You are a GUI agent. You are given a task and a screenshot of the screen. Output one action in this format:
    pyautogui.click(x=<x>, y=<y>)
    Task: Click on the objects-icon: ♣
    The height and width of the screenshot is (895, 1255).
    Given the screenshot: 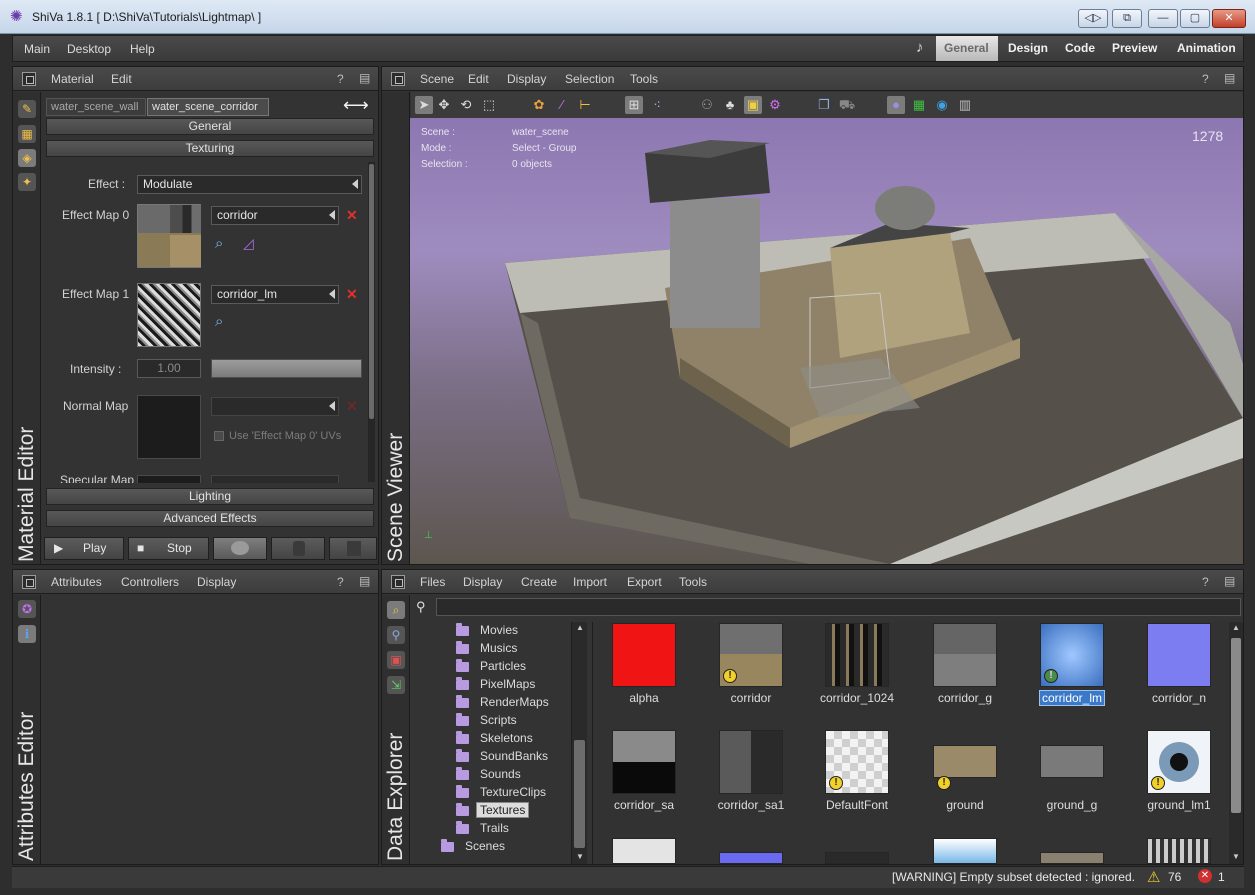 What is the action you would take?
    pyautogui.click(x=730, y=105)
    